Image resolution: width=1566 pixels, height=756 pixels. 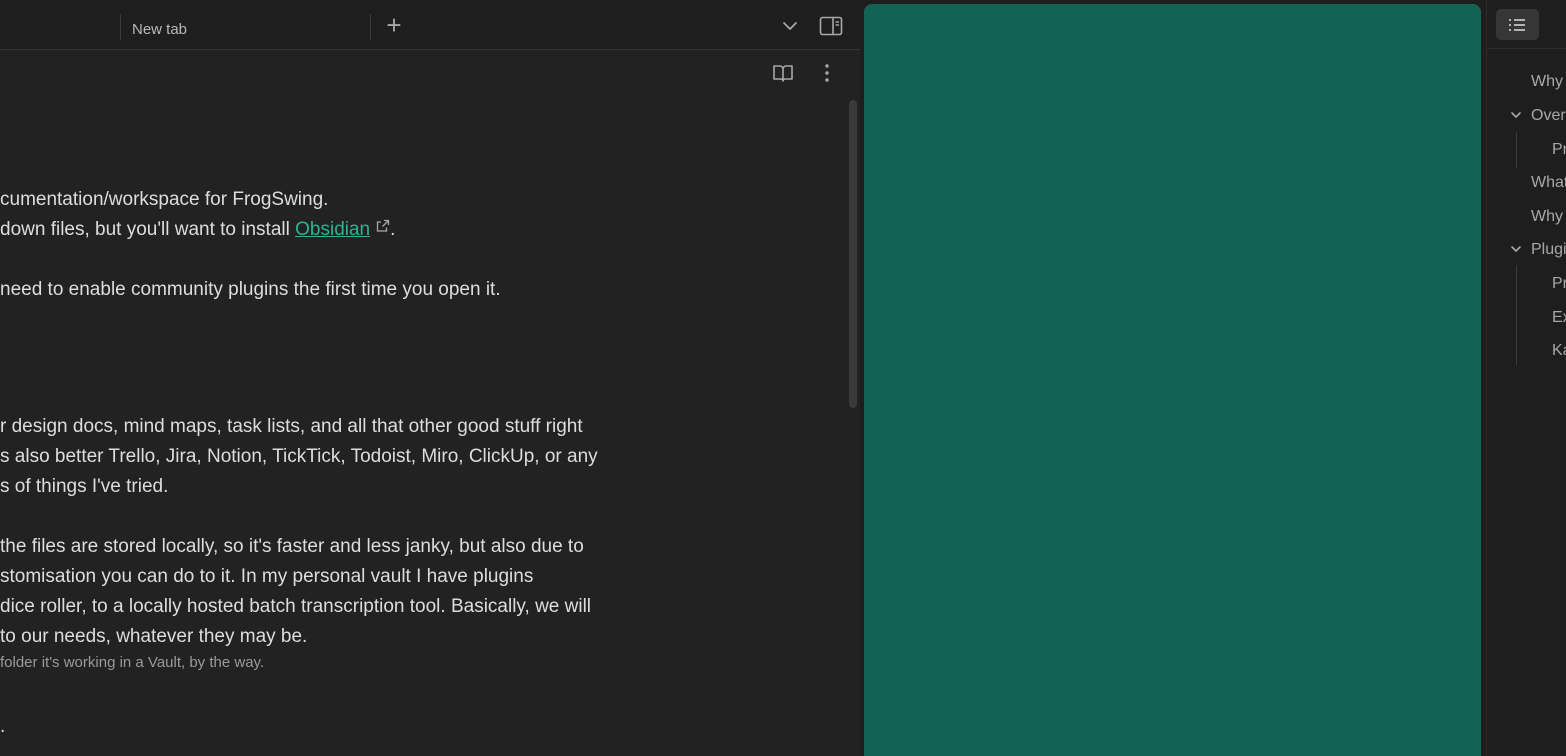 I want to click on list-icon, so click(x=1517, y=25).